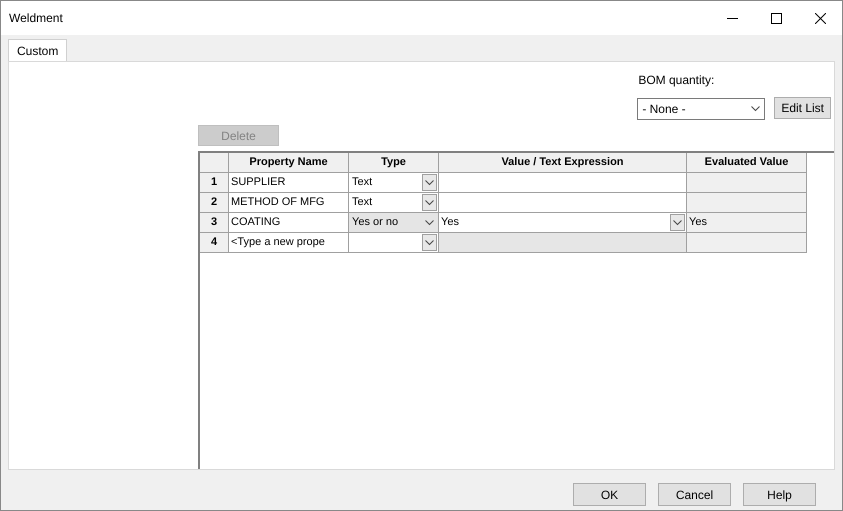 This screenshot has height=511, width=843. I want to click on dialog-button: Help, so click(779, 494).